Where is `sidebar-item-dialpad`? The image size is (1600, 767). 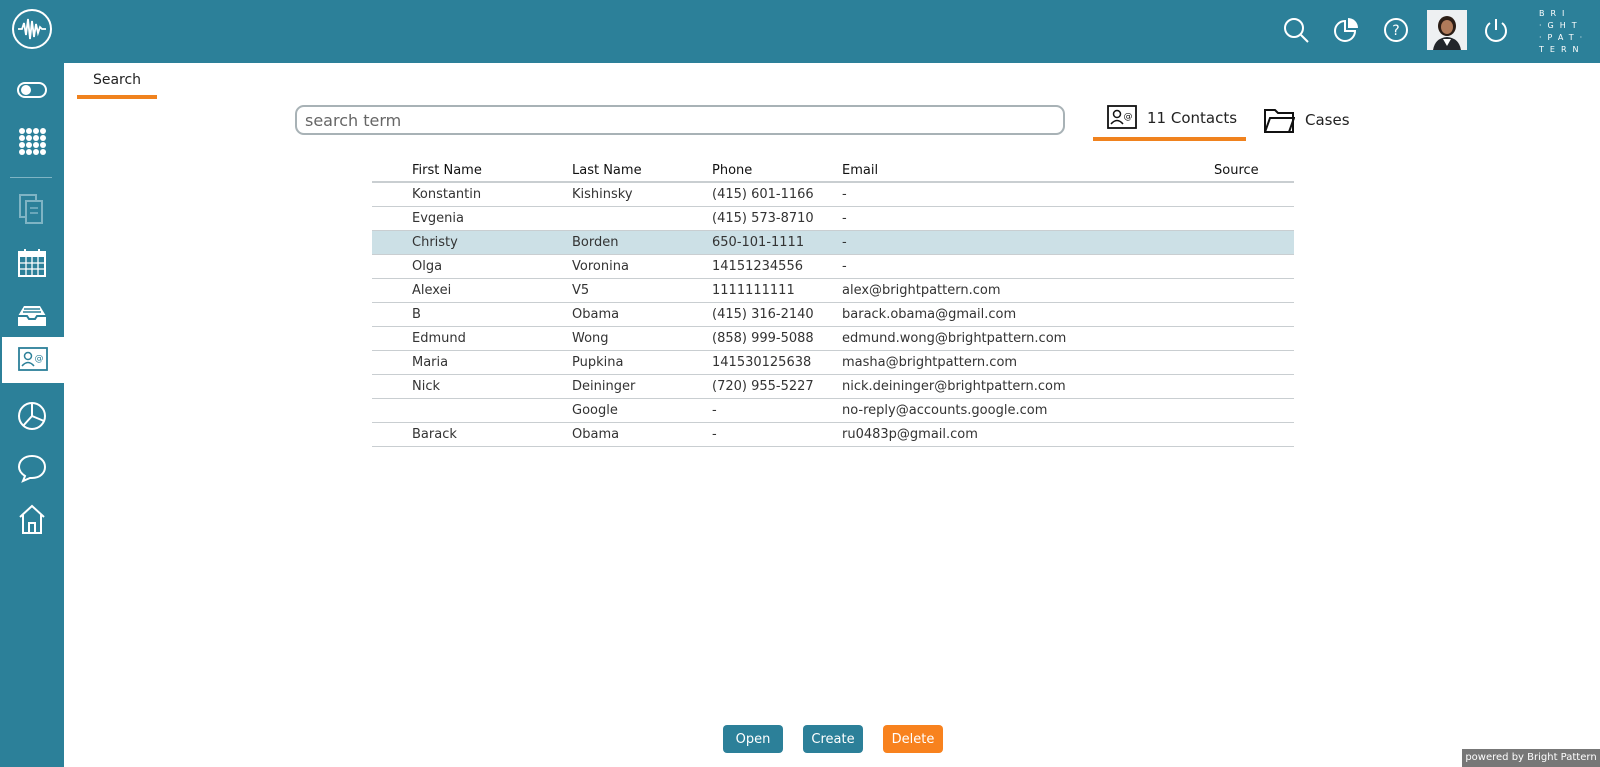 sidebar-item-dialpad is located at coordinates (32, 142).